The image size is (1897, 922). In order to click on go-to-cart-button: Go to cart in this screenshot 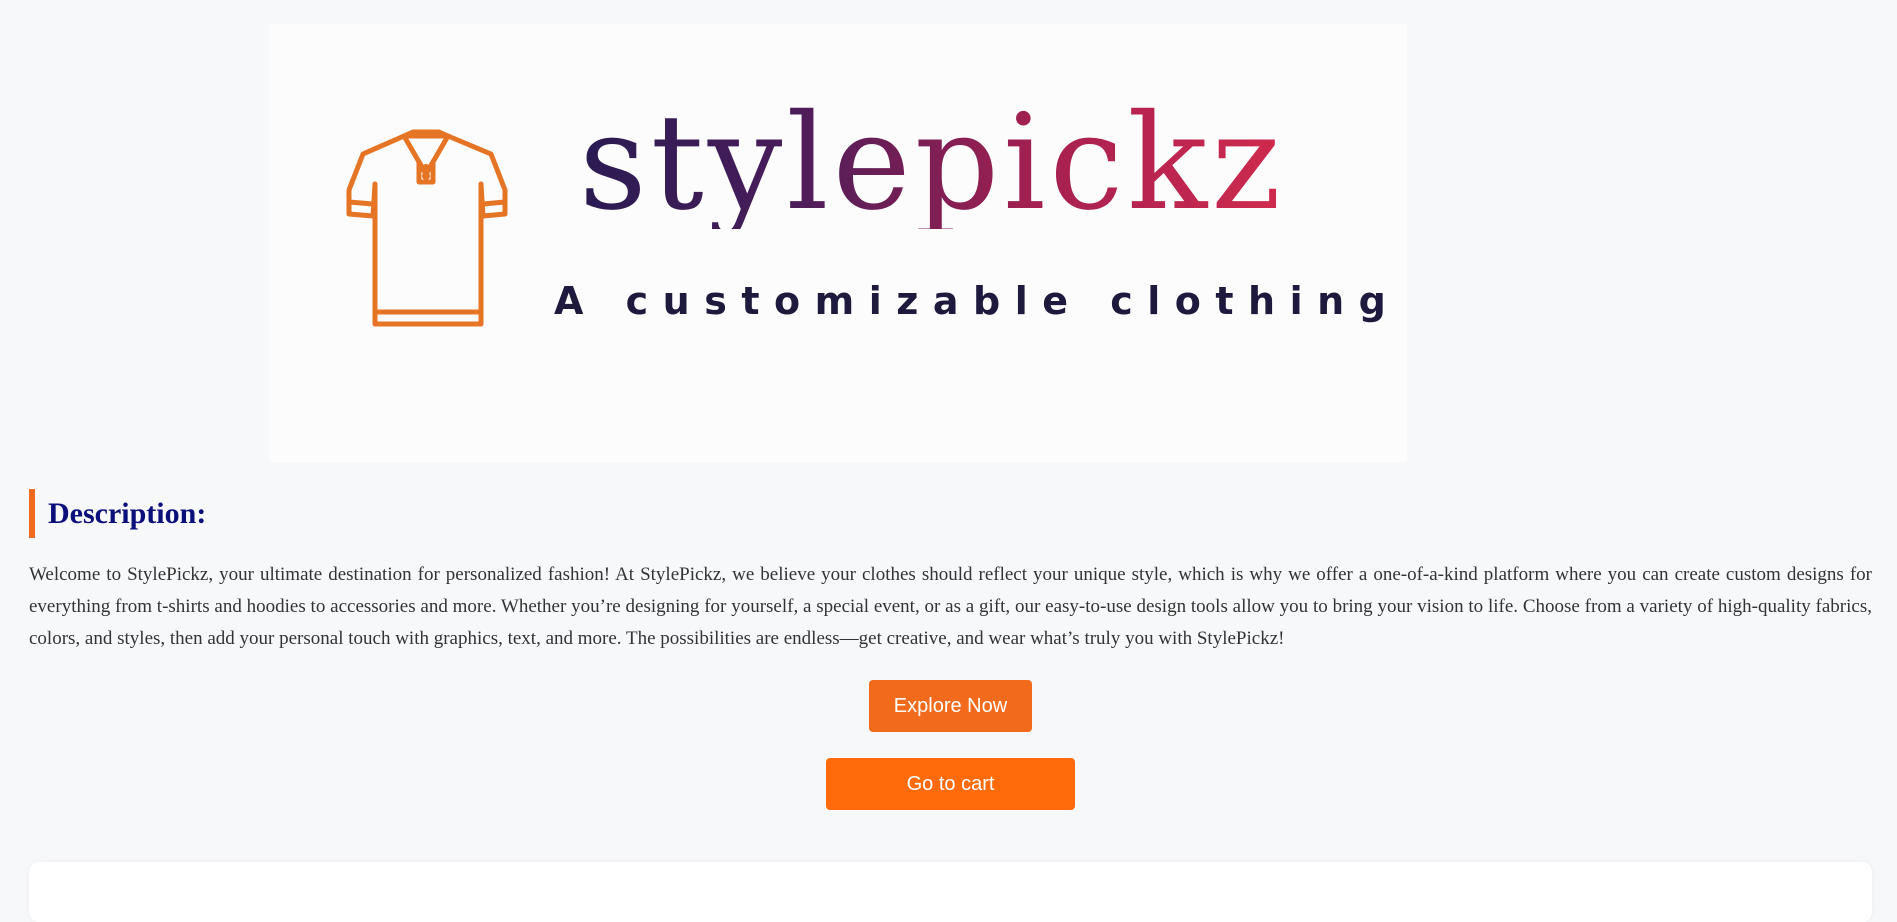, I will do `click(950, 784)`.